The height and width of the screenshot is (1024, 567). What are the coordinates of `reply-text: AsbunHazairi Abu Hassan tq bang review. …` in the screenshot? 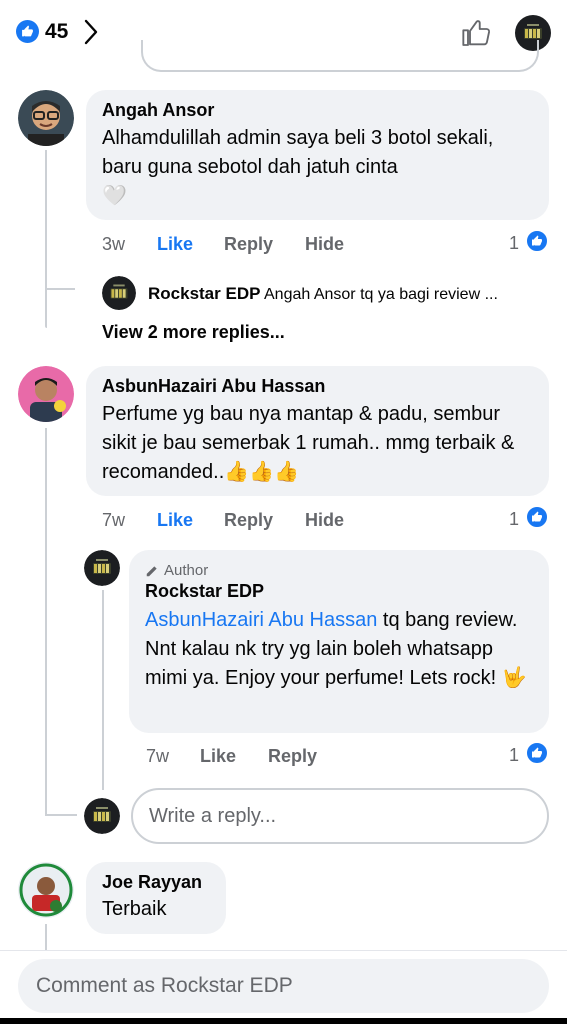 It's located at (336, 649).